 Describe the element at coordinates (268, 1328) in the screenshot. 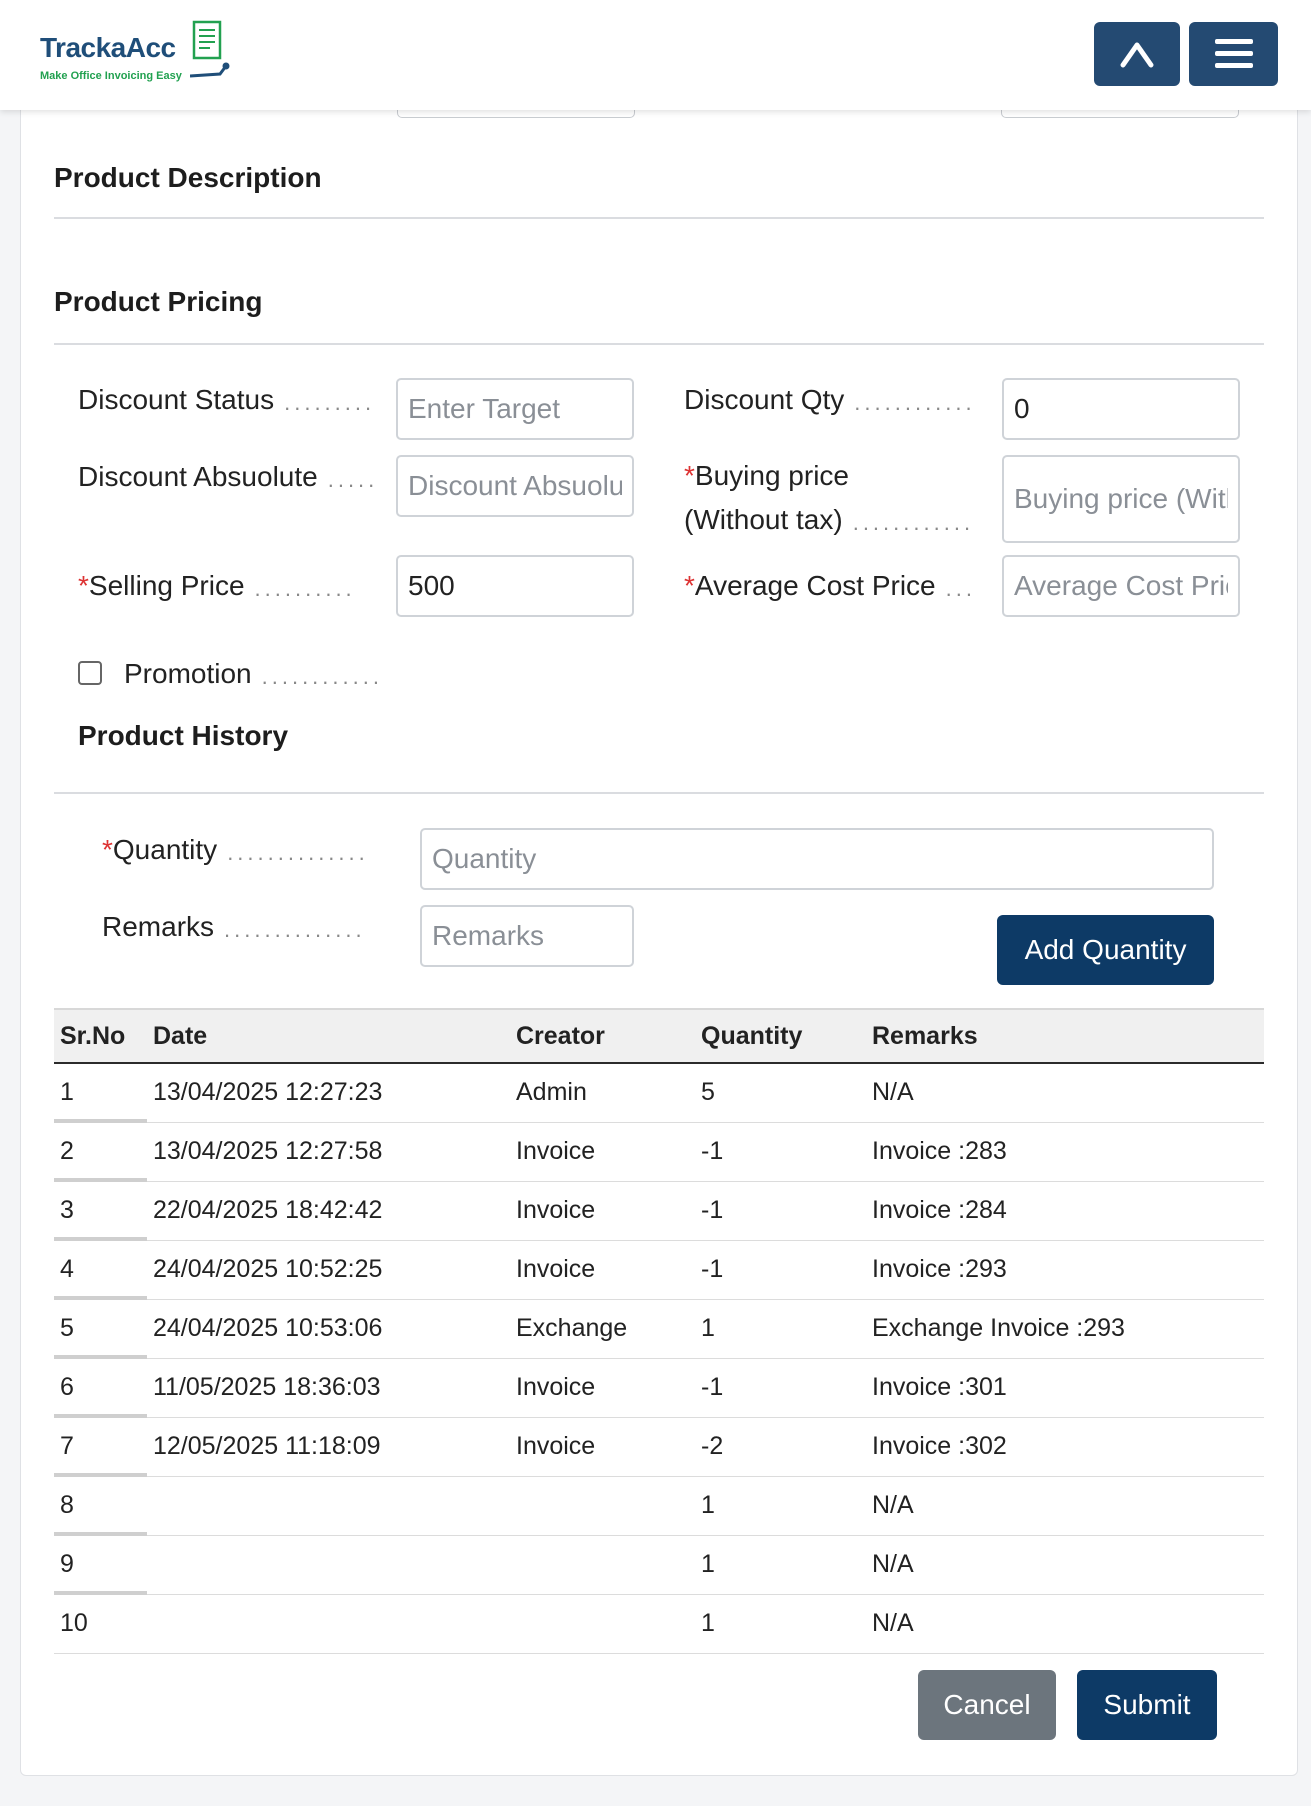

I see `cell-date: 24/04/2025 10:53:06` at that location.